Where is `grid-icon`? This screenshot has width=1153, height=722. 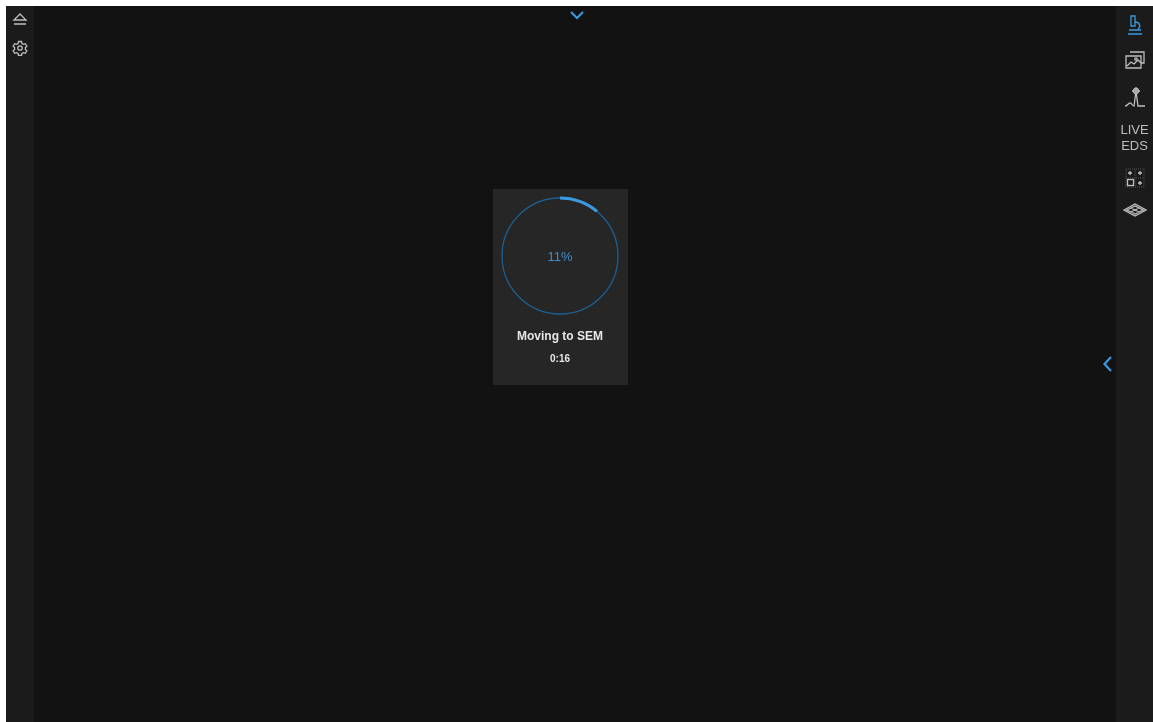 grid-icon is located at coordinates (1134, 178).